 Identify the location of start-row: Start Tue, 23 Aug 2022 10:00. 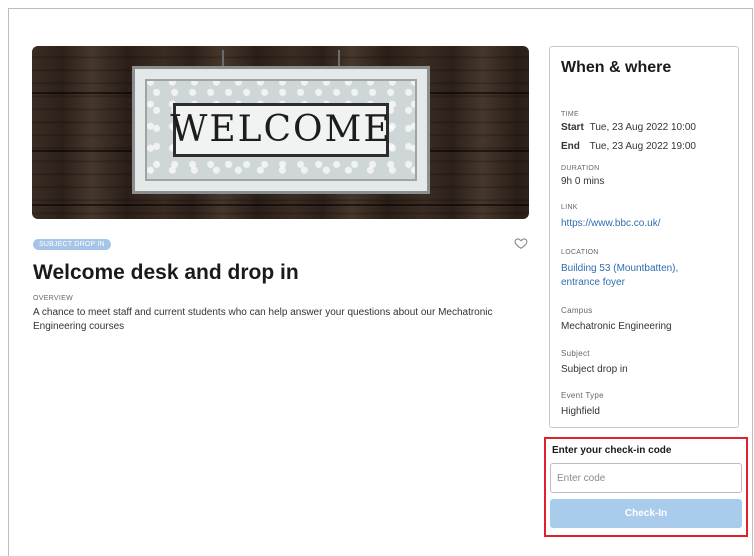
(646, 128).